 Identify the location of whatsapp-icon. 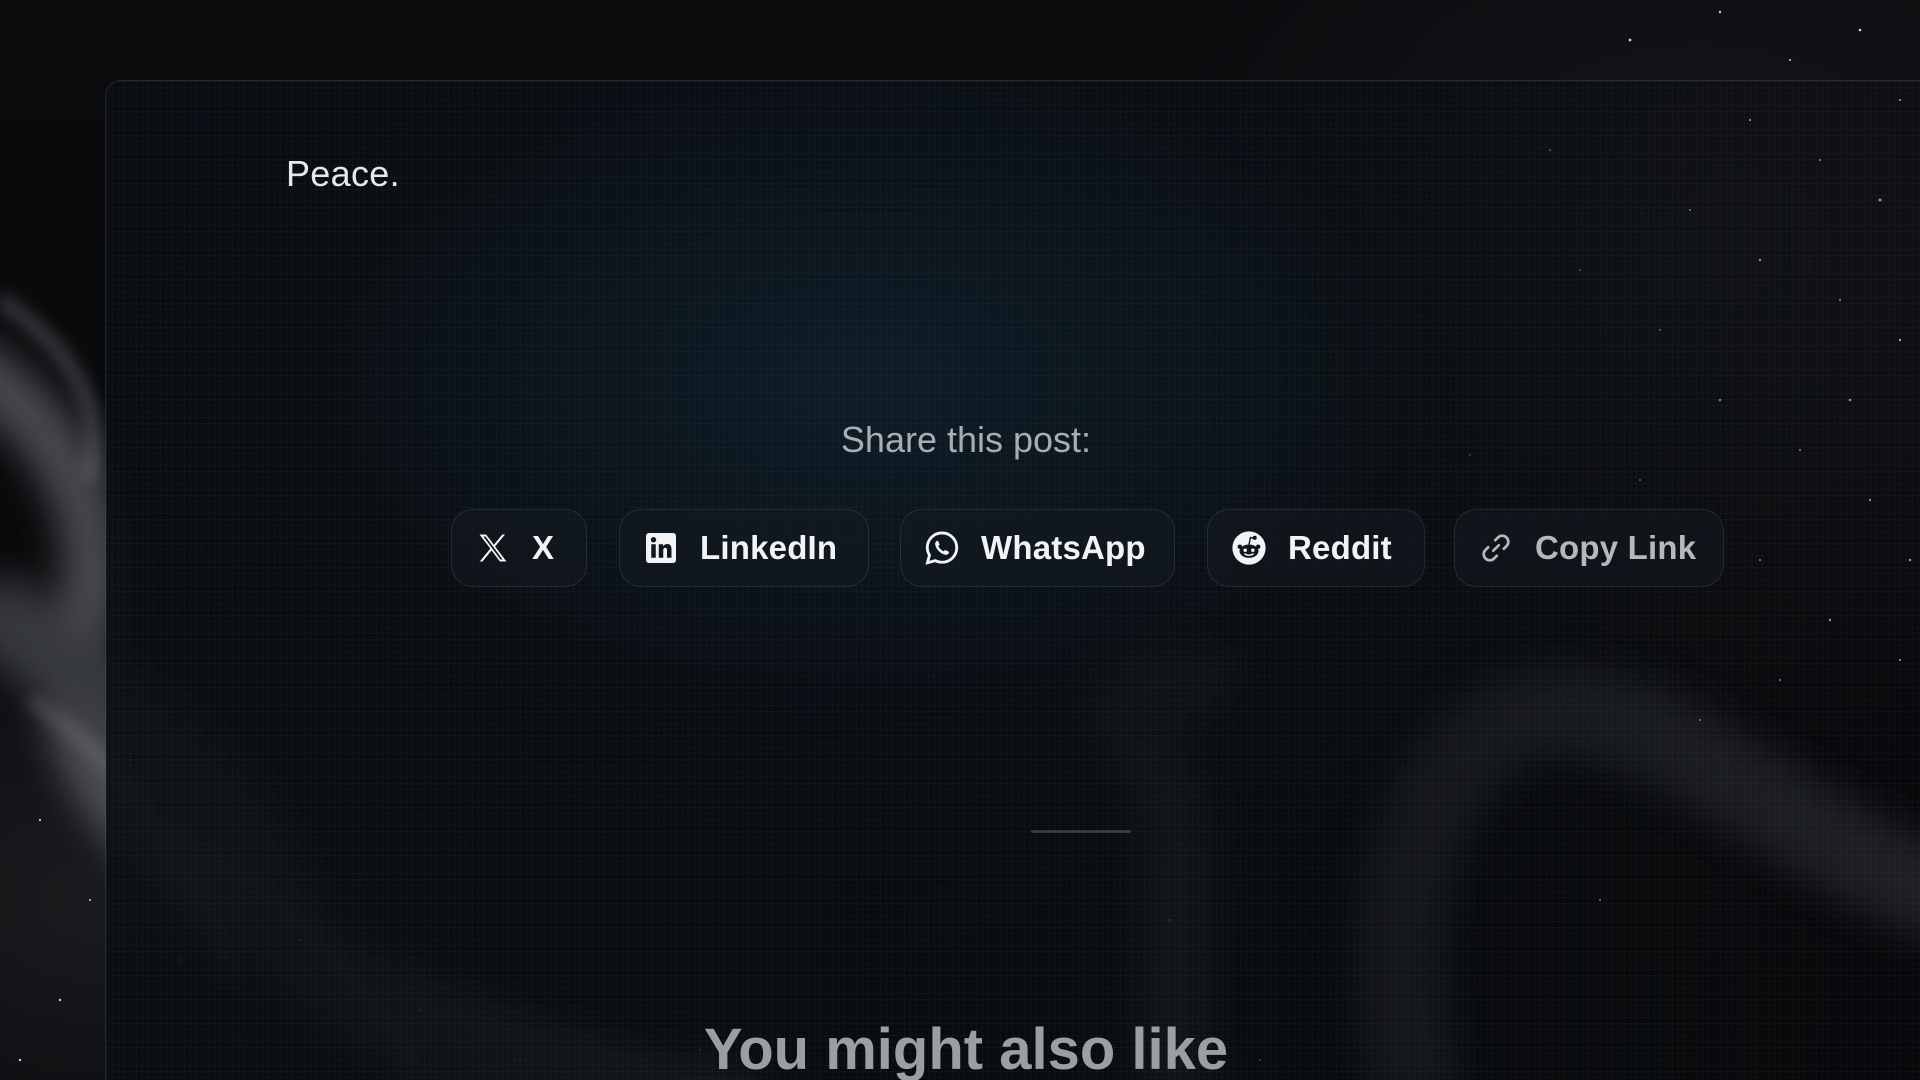
(942, 548).